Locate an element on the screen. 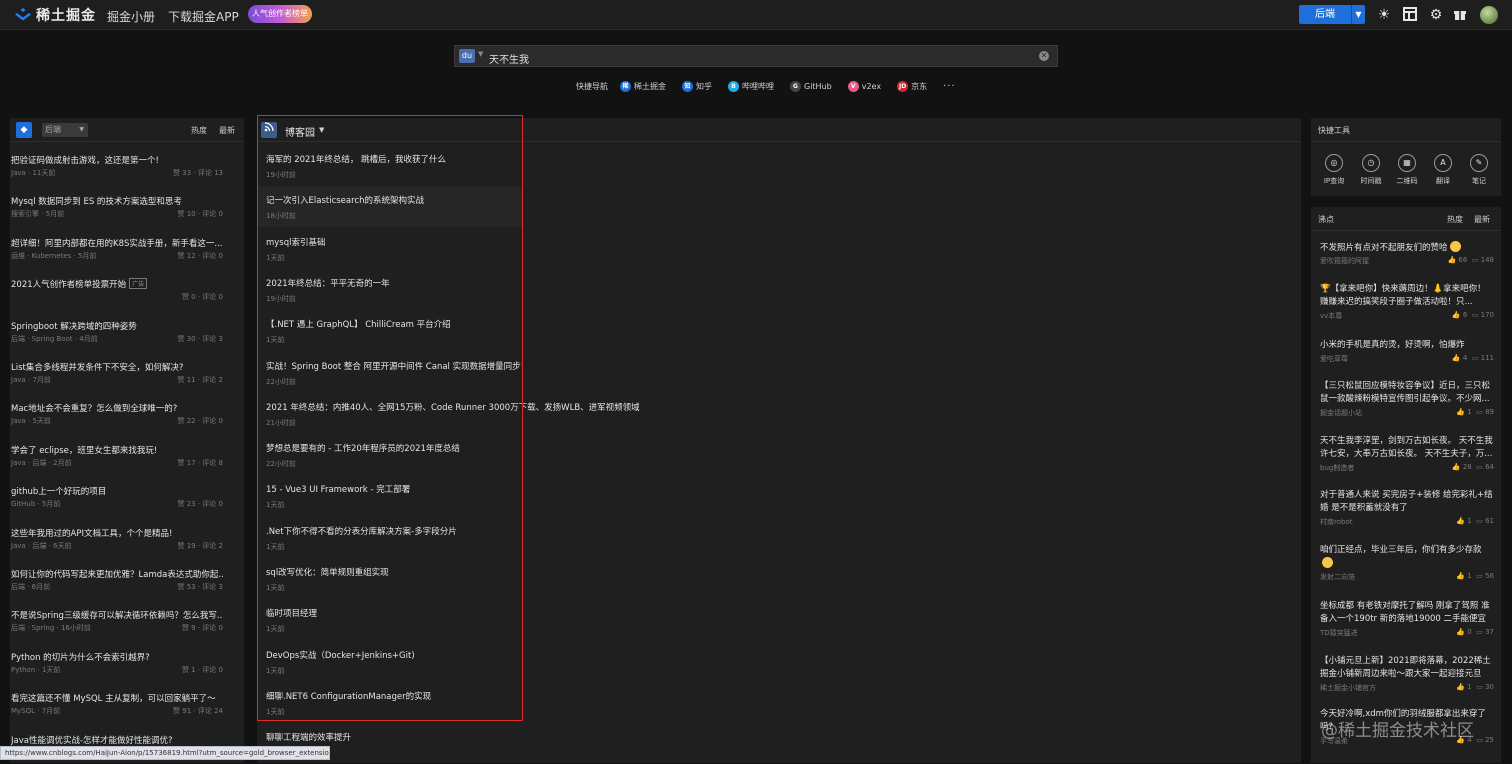 The width and height of the screenshot is (1512, 764). list-item: 临时项目经理 1天前 is located at coordinates (390, 619).